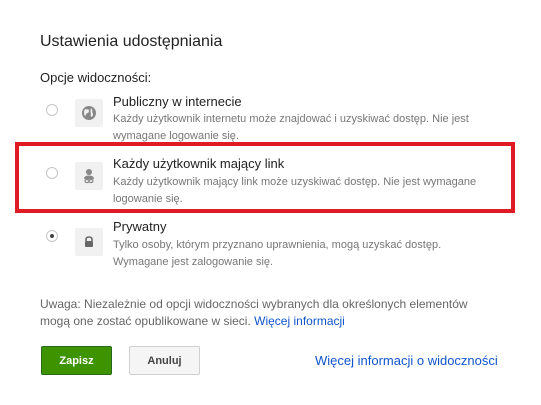 The image size is (541, 405). Describe the element at coordinates (52, 236) in the screenshot. I see `radio-private` at that location.